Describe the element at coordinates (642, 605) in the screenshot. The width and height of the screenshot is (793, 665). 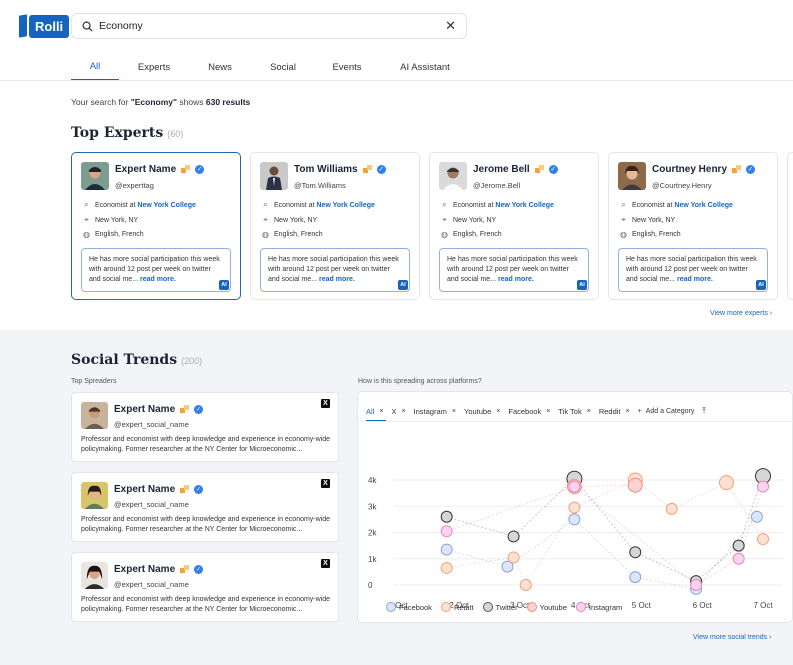
I see `x-tick-label: 5 Oct` at that location.